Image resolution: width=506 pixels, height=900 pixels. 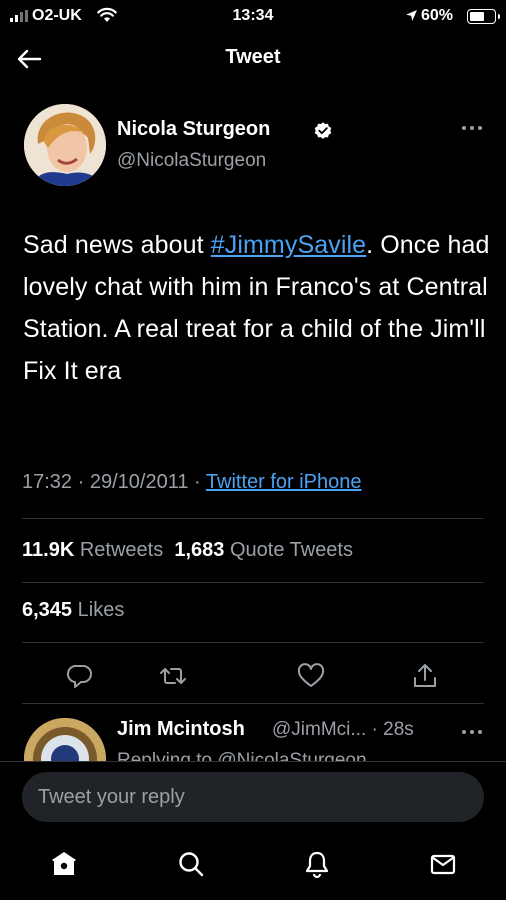 I want to click on reply-time: 28s, so click(x=398, y=729).